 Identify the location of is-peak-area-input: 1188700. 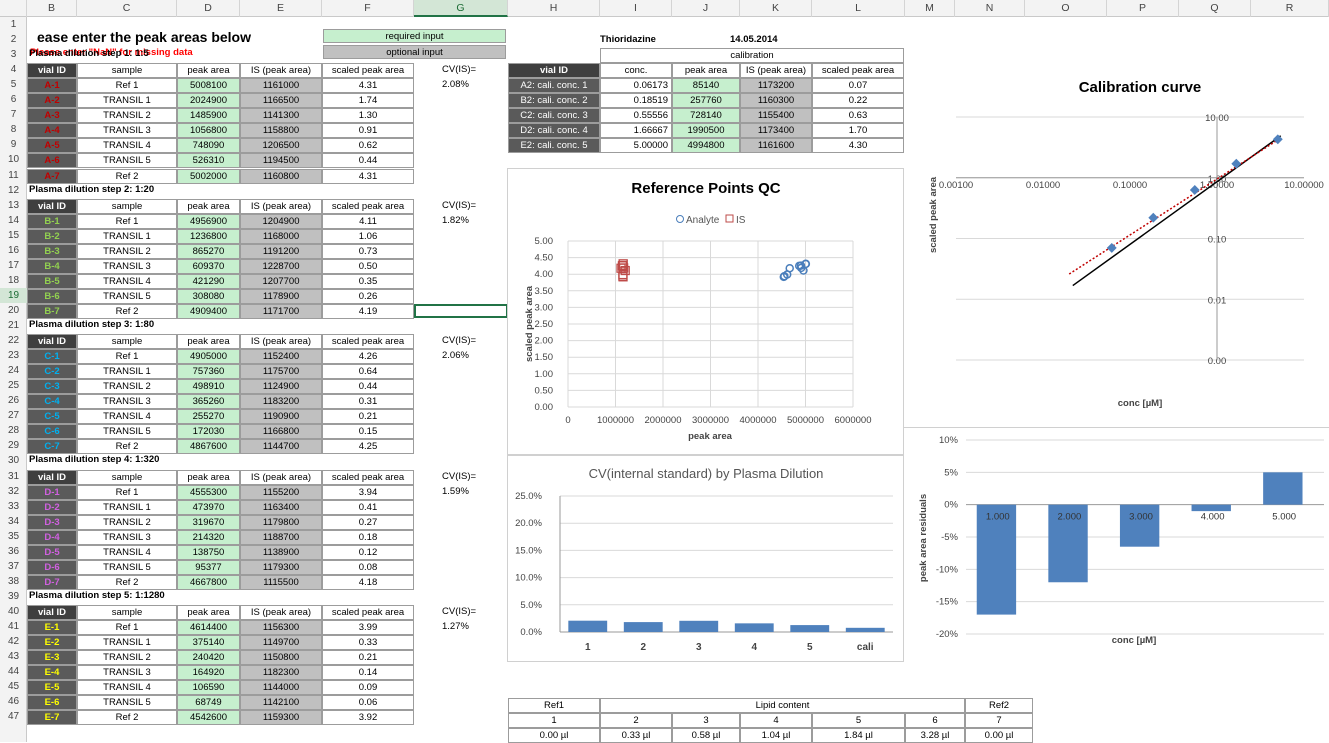
(281, 537).